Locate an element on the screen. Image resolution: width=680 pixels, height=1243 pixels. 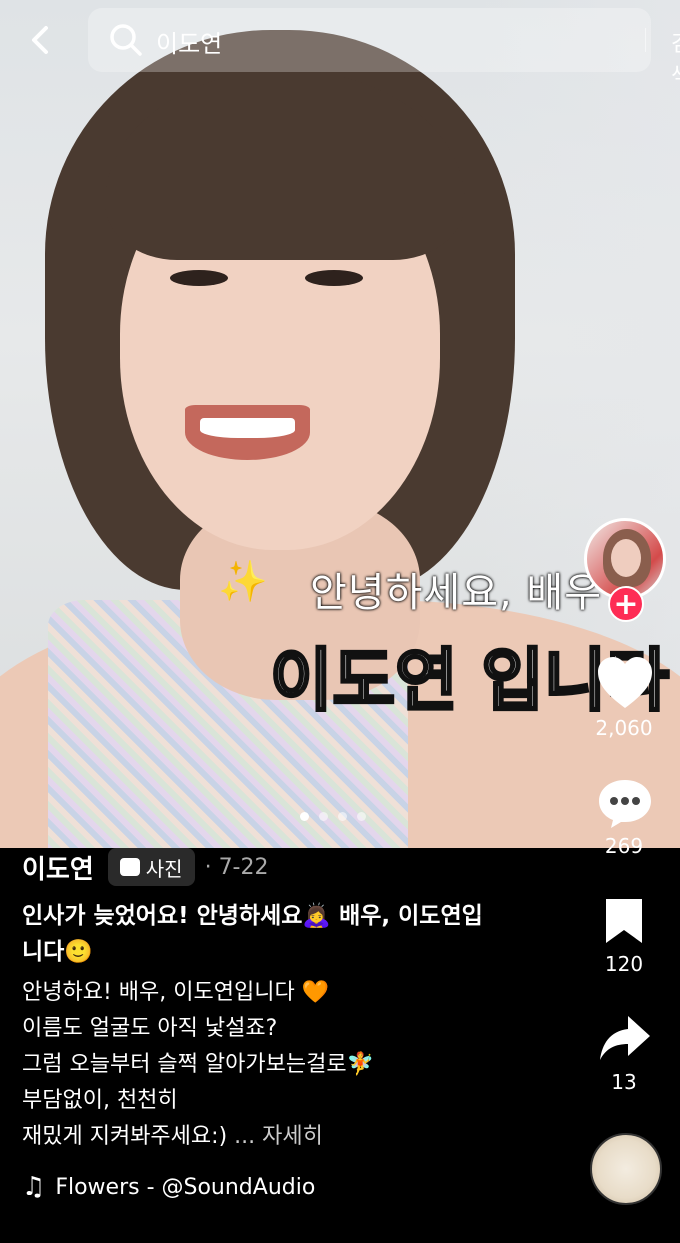
photo-eye-right is located at coordinates (334, 278).